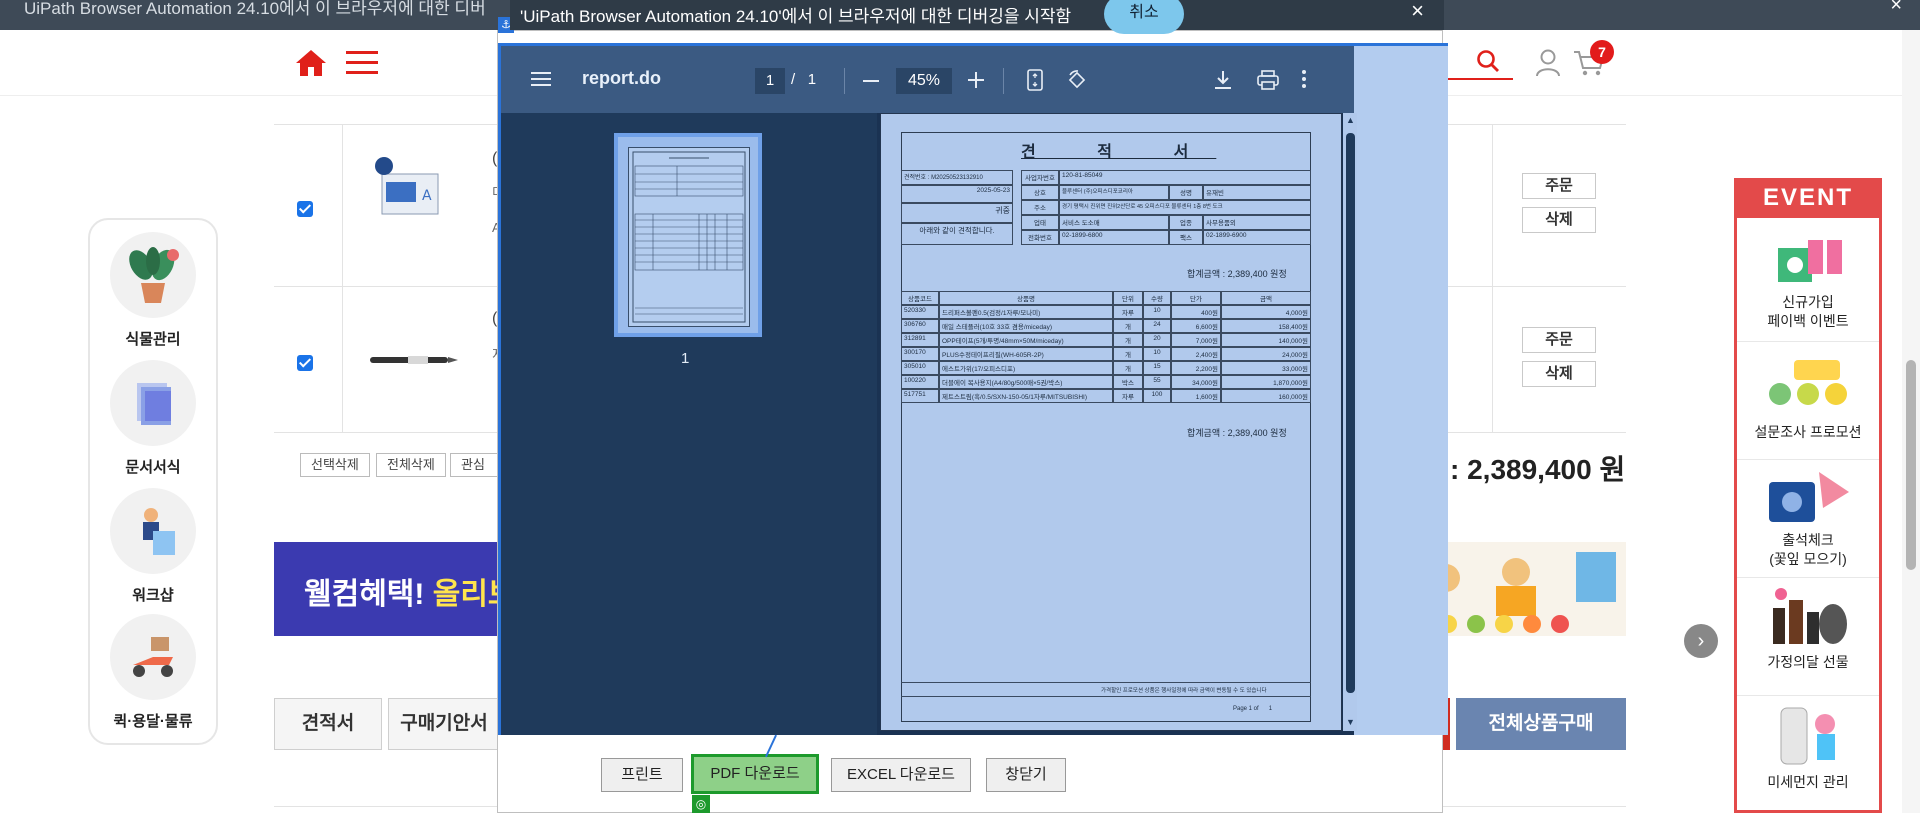 The image size is (1920, 813). What do you see at coordinates (412, 194) in the screenshot?
I see `product-image-copy-paper: A` at bounding box center [412, 194].